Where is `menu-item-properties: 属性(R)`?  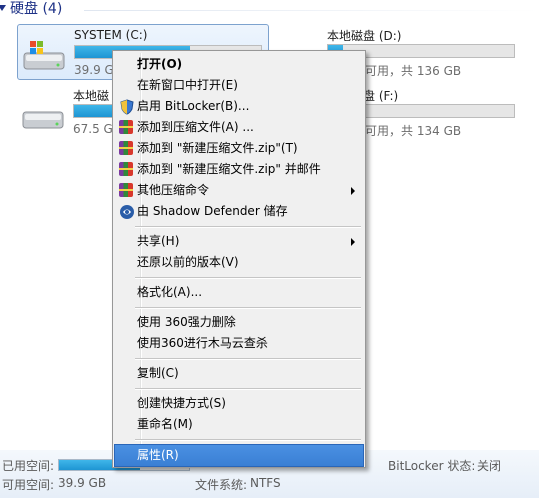
menu-item-properties: 属性(R) is located at coordinates (239, 455).